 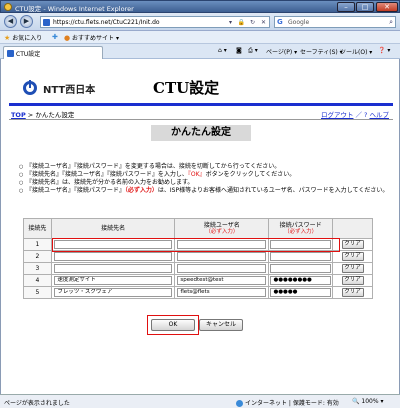 I want to click on add-favorite-icon: ✚, so click(x=55, y=37).